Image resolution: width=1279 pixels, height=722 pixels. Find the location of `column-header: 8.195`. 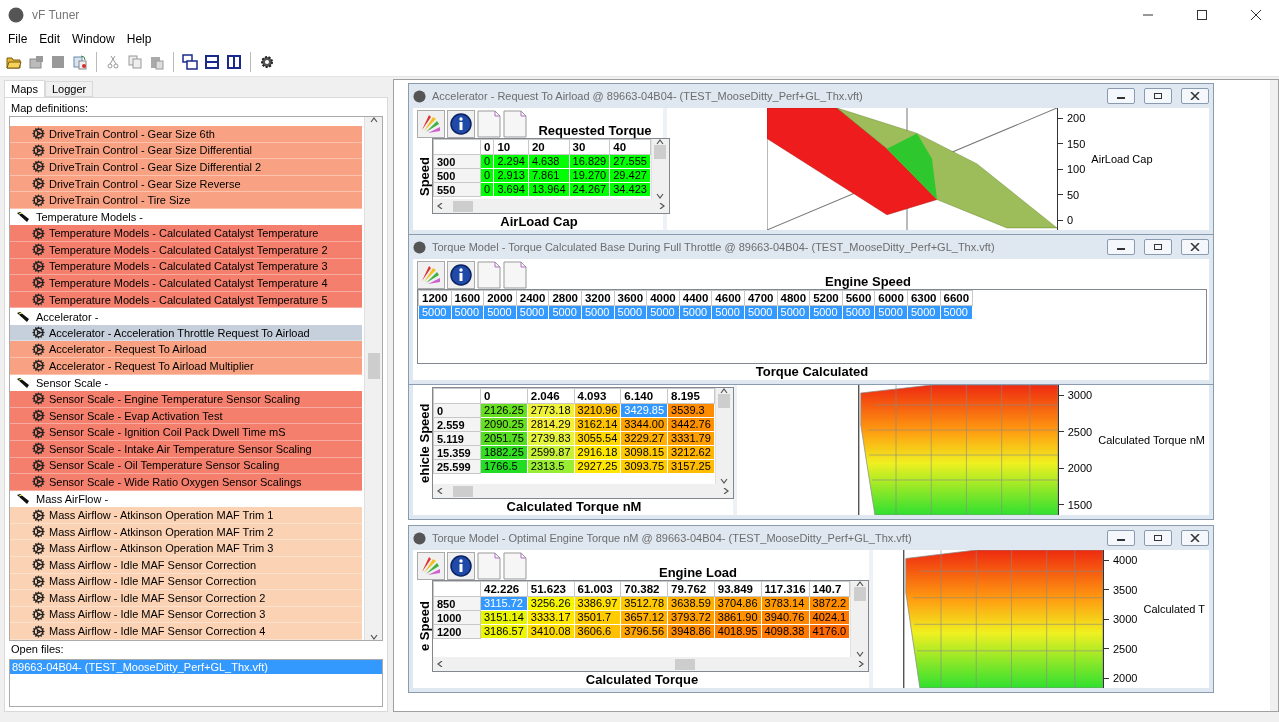

column-header: 8.195 is located at coordinates (691, 396).